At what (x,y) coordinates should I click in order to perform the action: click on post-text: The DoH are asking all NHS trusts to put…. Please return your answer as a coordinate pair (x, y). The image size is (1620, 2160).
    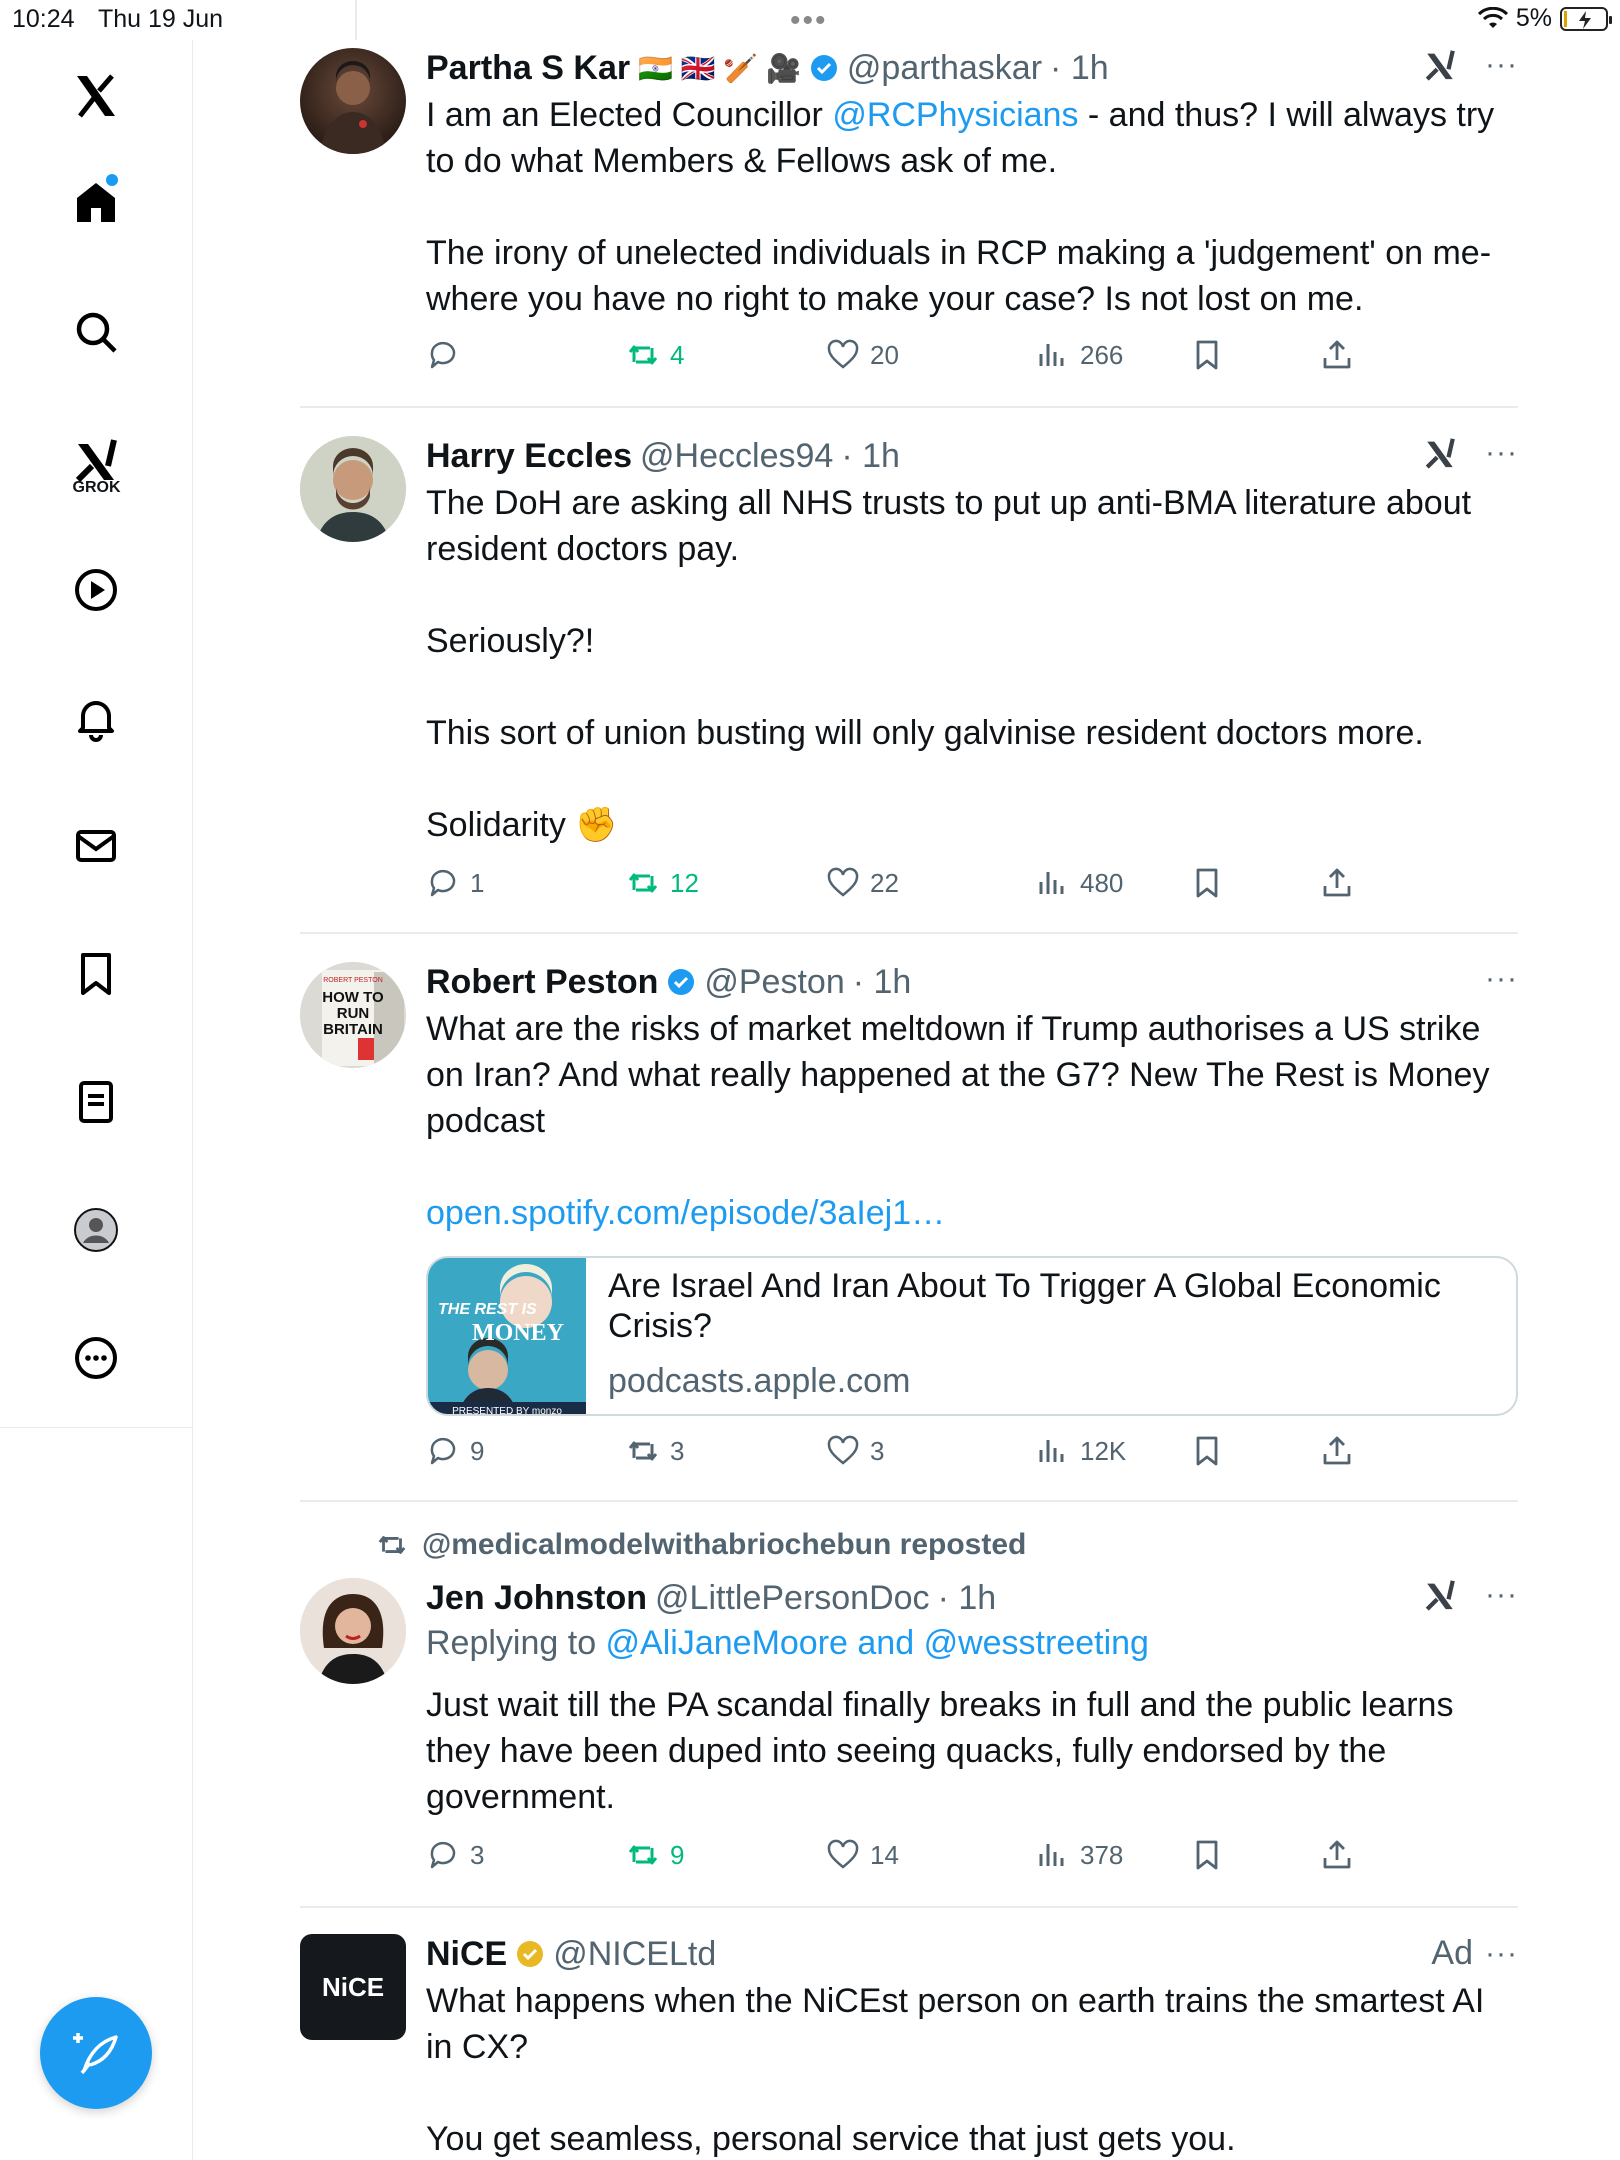
    Looking at the image, I should click on (949, 664).